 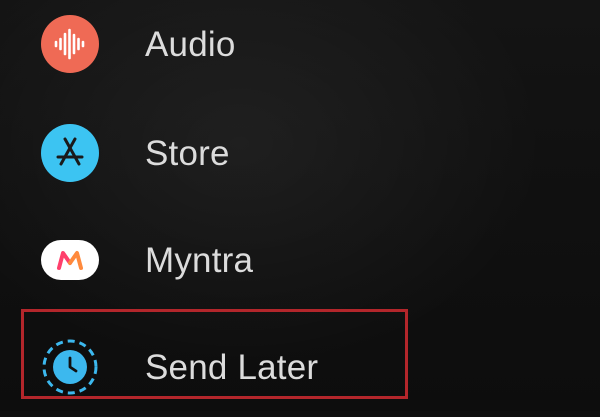 What do you see at coordinates (70, 260) in the screenshot?
I see `myntra-logo-icon` at bounding box center [70, 260].